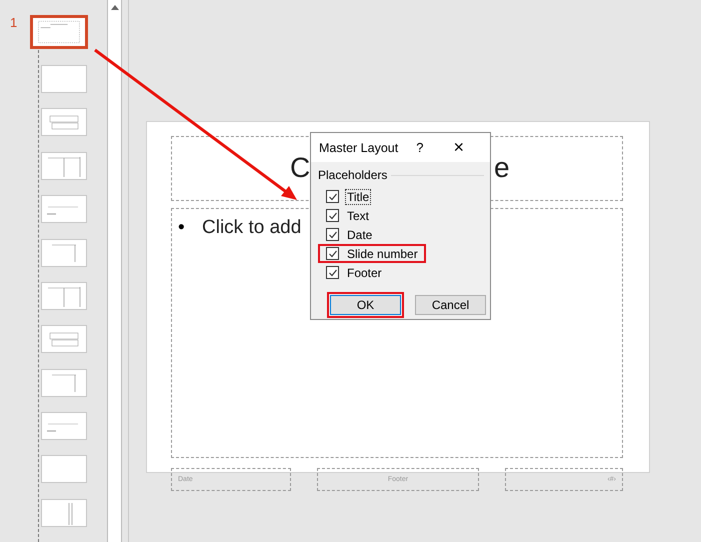 Image resolution: width=701 pixels, height=542 pixels. Describe the element at coordinates (114, 7) in the screenshot. I see `scroll-up-icon` at that location.